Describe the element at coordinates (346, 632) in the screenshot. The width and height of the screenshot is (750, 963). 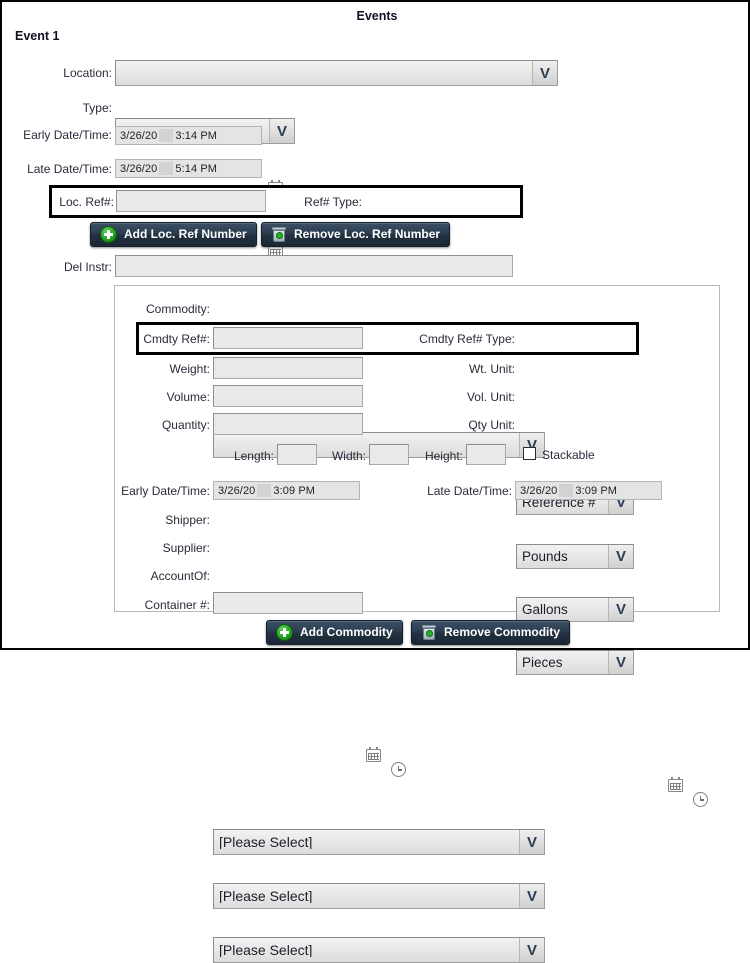
I see `add-commodity-label: Add Commodity` at that location.